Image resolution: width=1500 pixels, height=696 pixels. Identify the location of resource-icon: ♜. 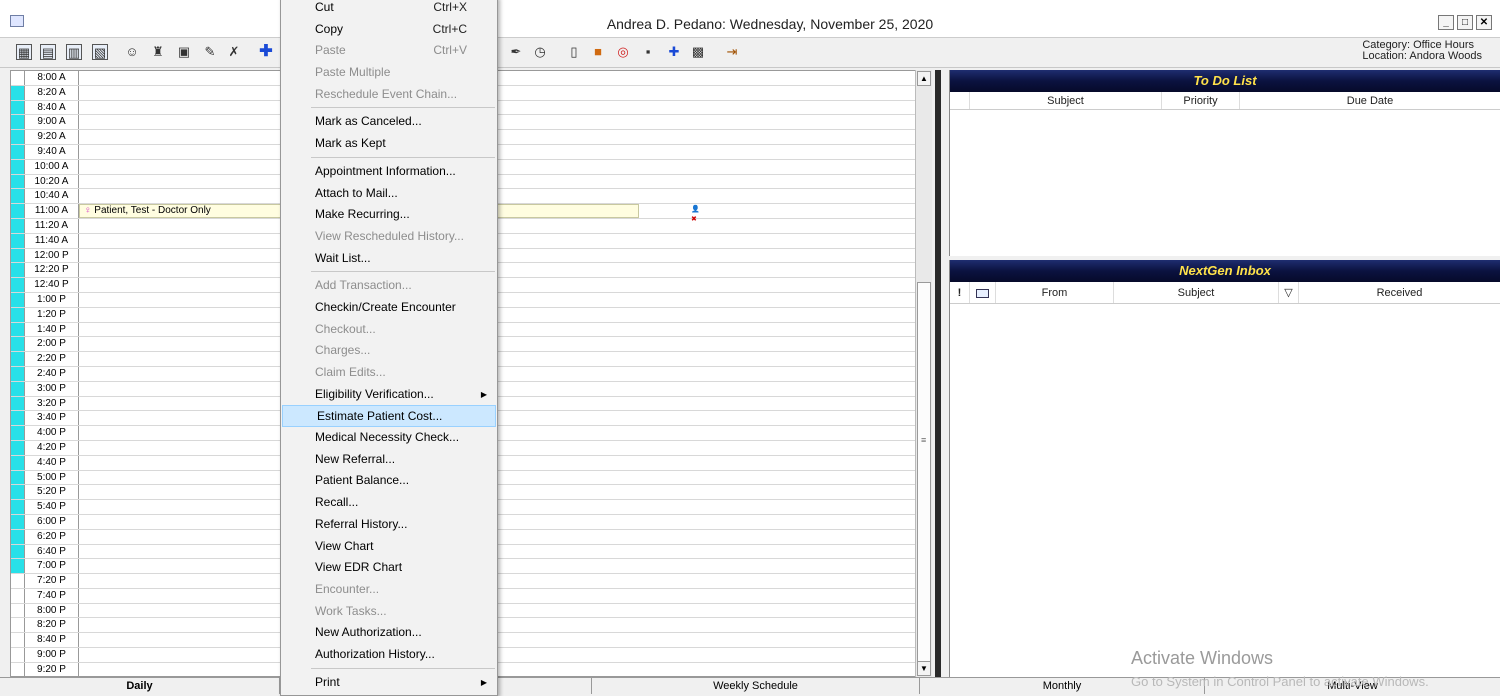
(158, 52).